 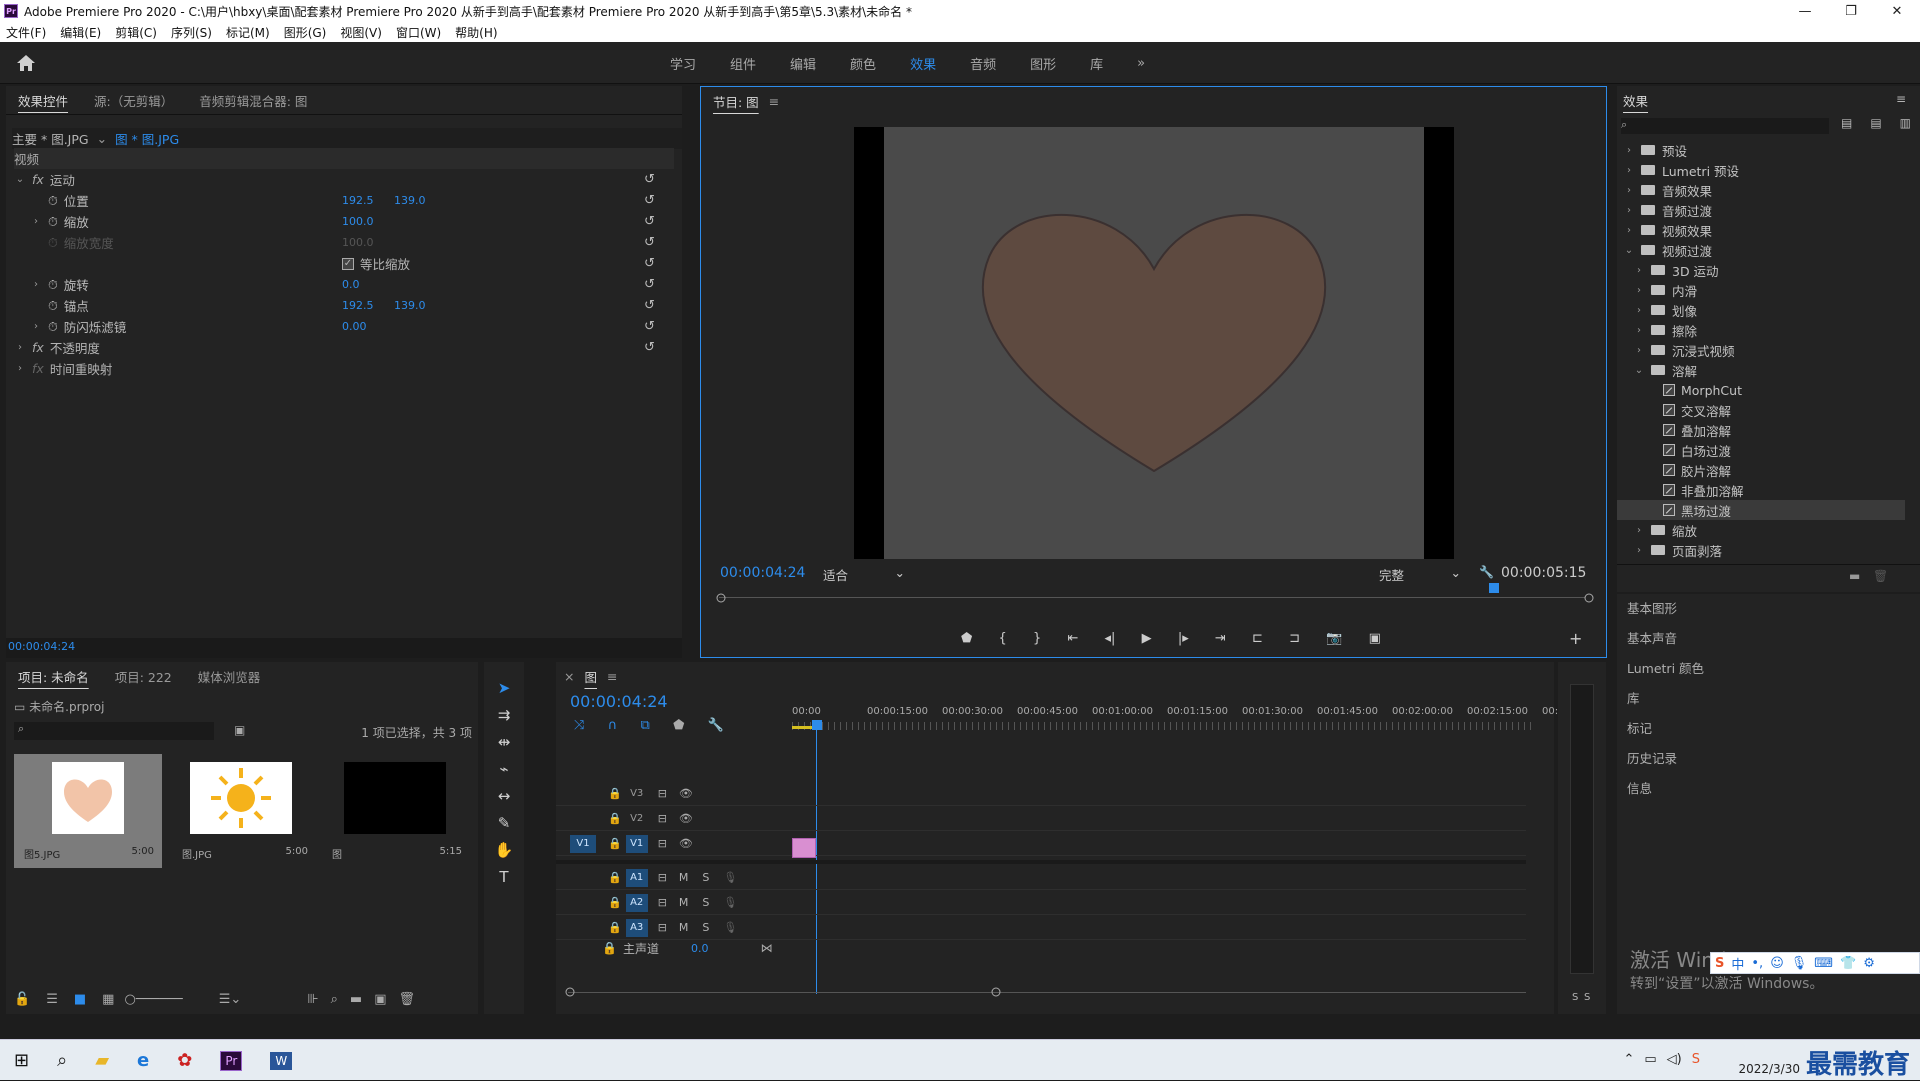 What do you see at coordinates (1897, 11) in the screenshot?
I see `close-button: ✕` at bounding box center [1897, 11].